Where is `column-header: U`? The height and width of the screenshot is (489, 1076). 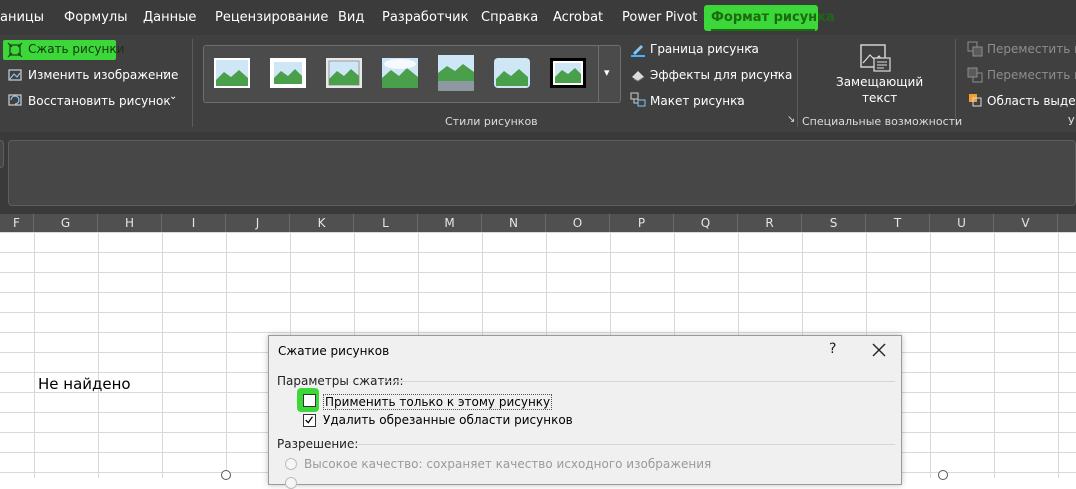 column-header: U is located at coordinates (962, 223).